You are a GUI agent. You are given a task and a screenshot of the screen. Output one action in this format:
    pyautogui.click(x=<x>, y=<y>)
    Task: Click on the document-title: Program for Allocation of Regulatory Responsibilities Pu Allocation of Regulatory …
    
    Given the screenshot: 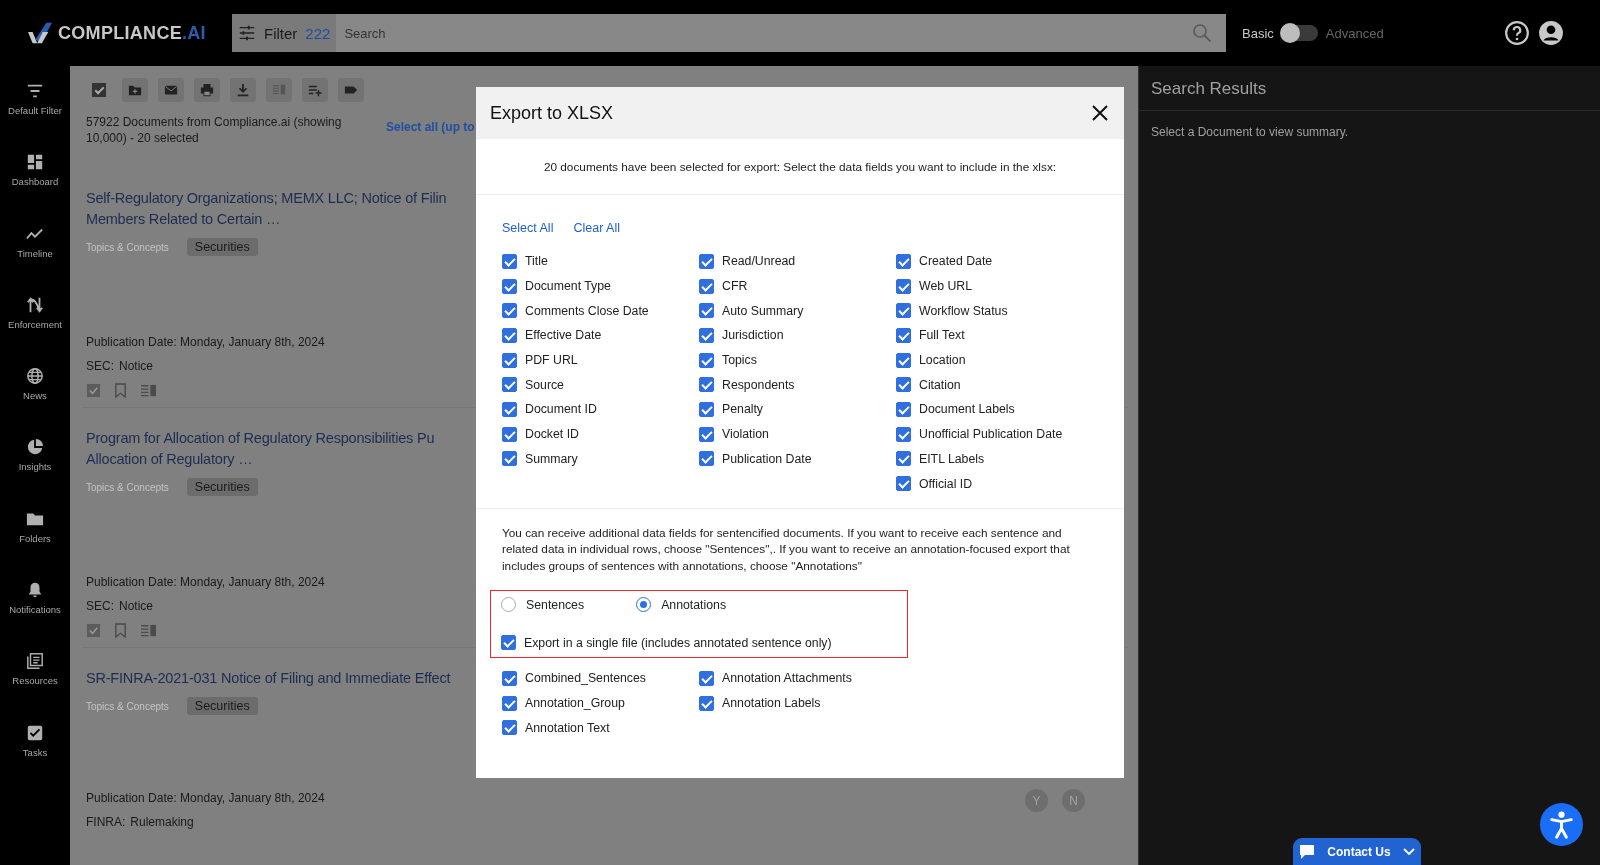 What is the action you would take?
    pyautogui.click(x=260, y=449)
    